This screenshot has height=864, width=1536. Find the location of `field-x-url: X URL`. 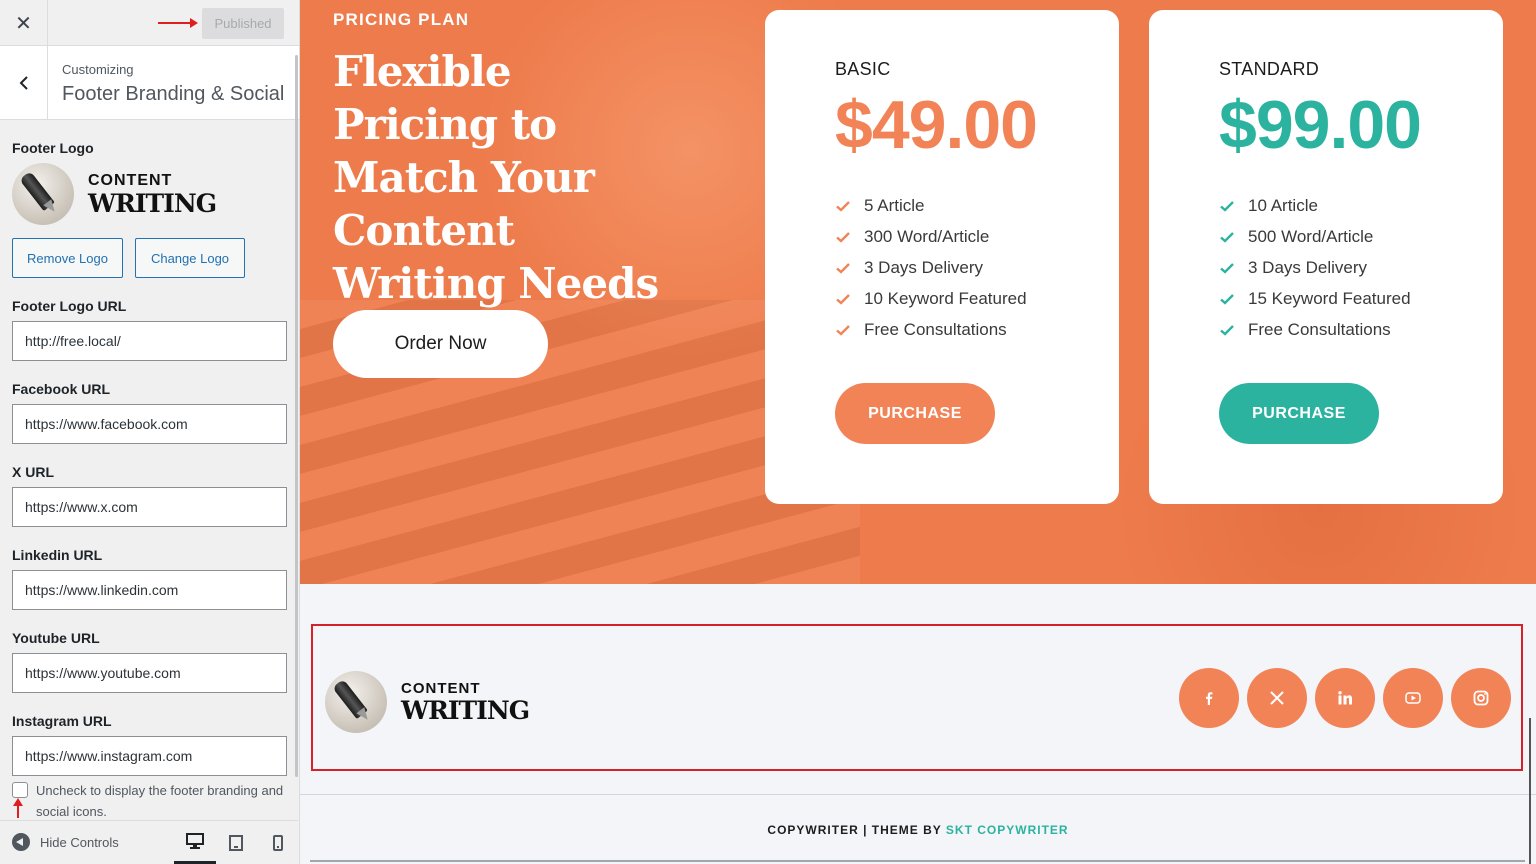

field-x-url: X URL is located at coordinates (149, 495).